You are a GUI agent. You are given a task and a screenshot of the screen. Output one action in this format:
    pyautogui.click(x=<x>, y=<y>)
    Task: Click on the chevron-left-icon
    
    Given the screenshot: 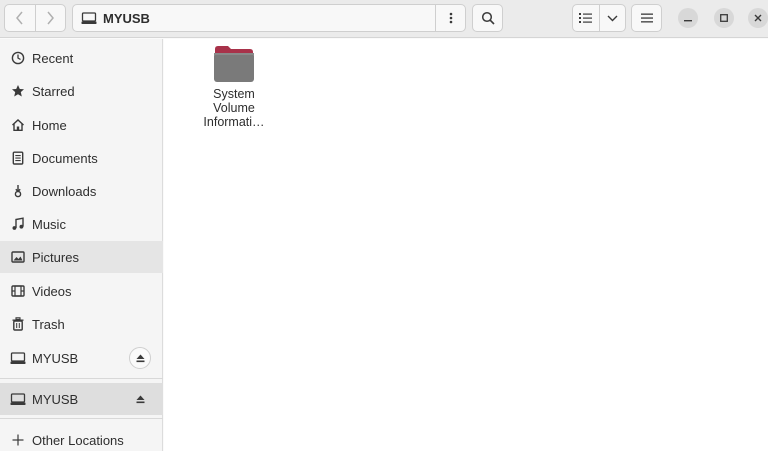 What is the action you would take?
    pyautogui.click(x=19, y=18)
    